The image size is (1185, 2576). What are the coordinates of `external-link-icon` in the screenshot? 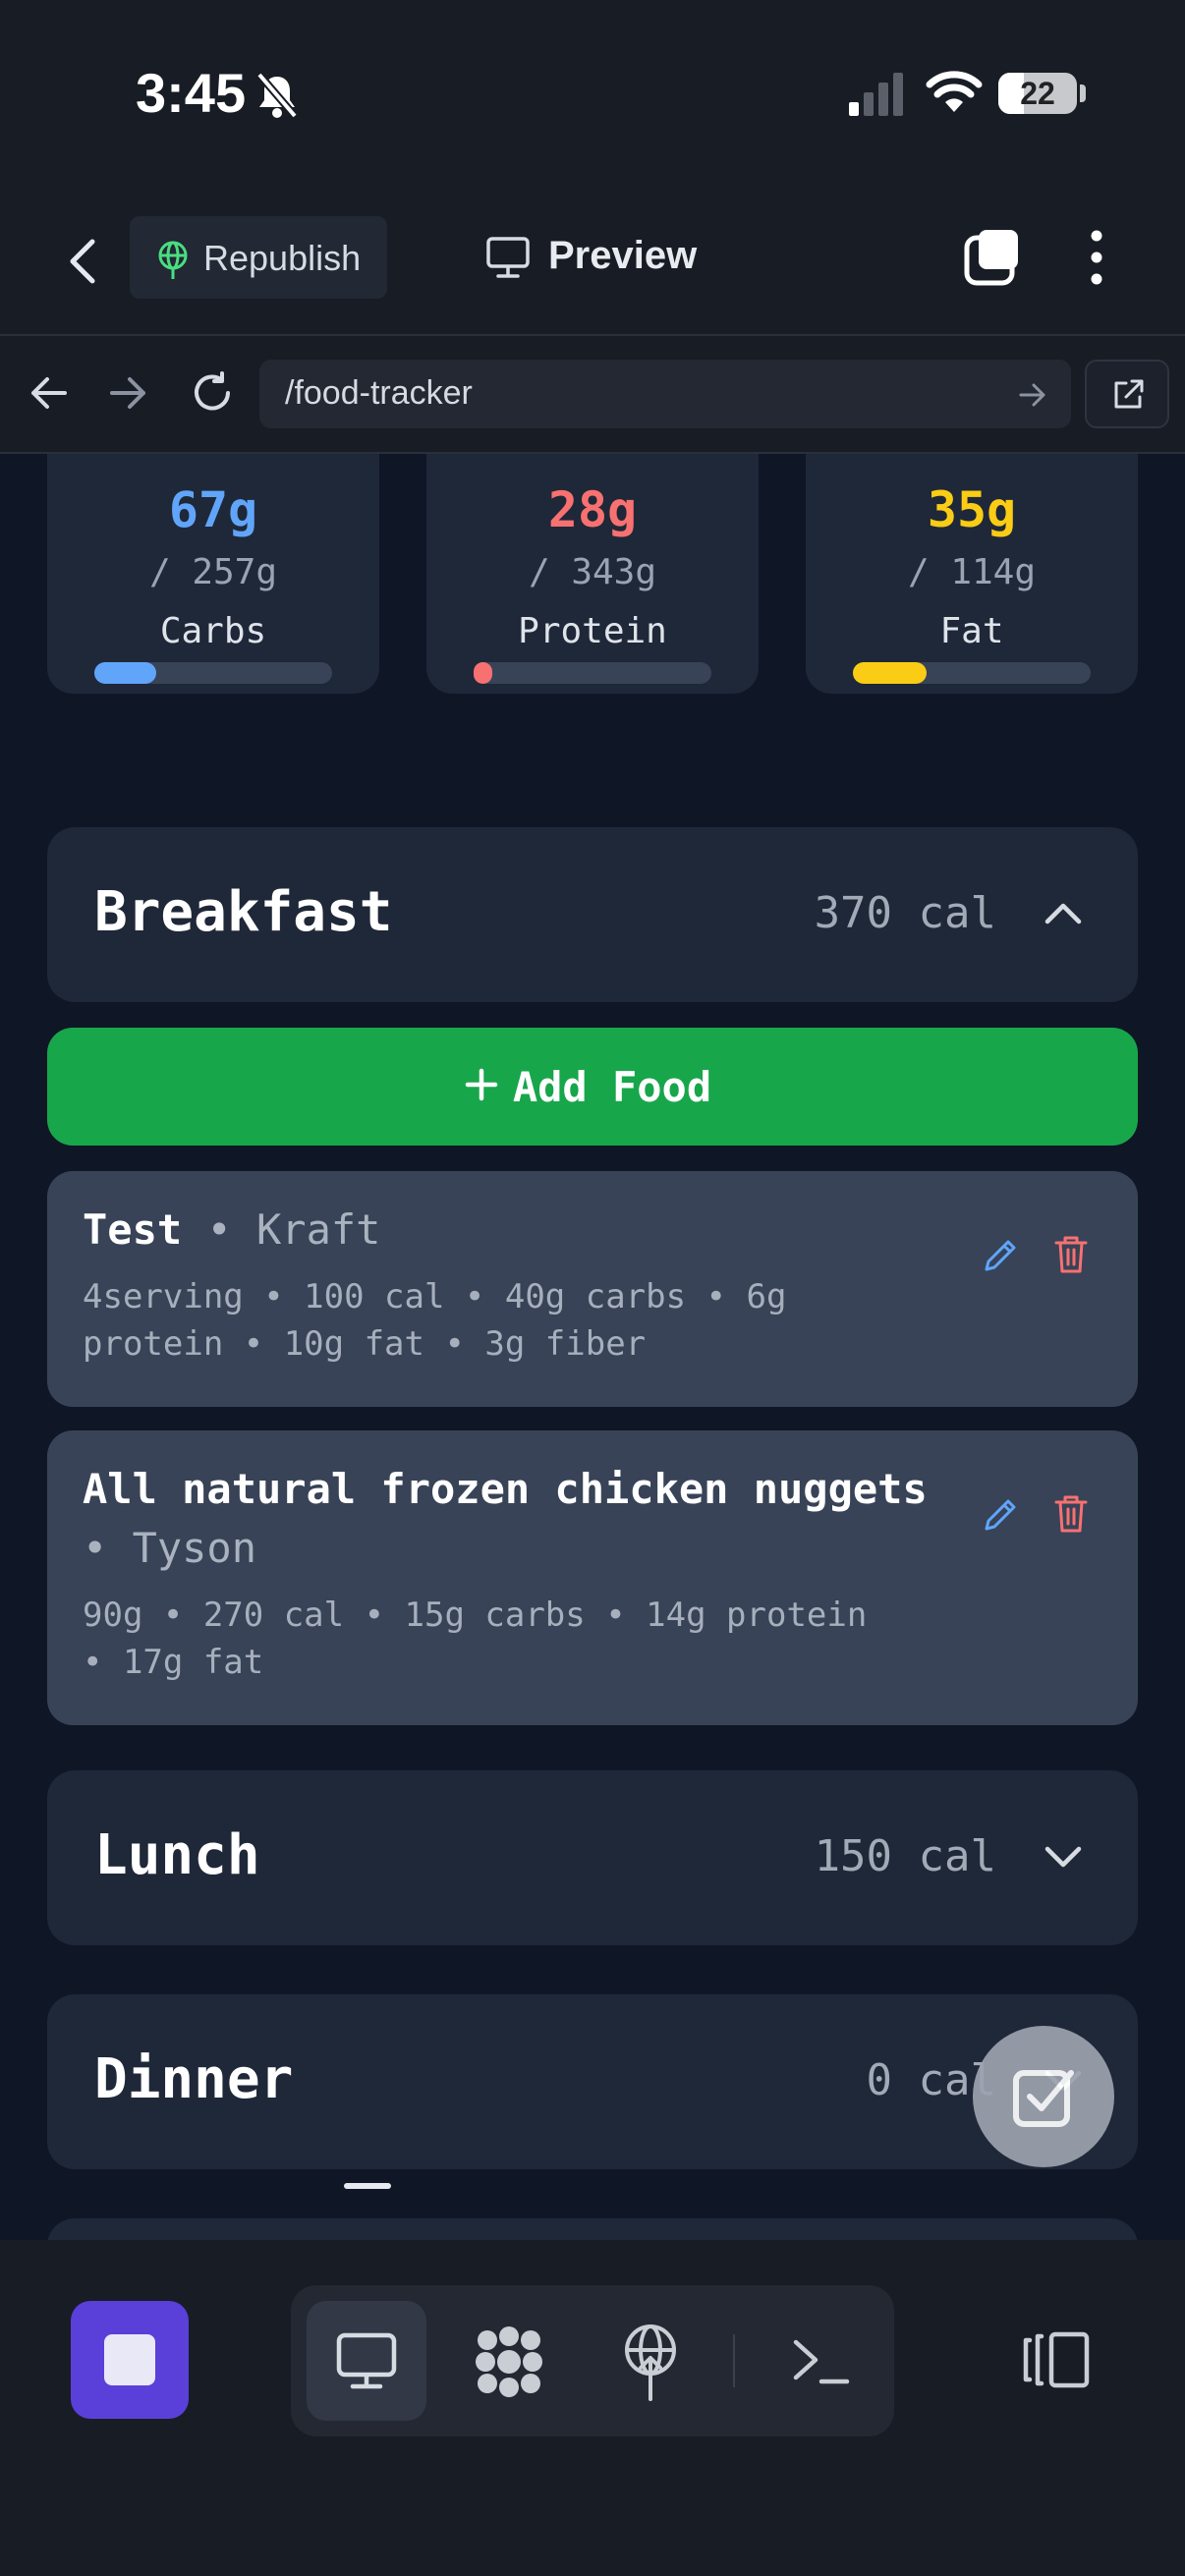 It's located at (1129, 394).